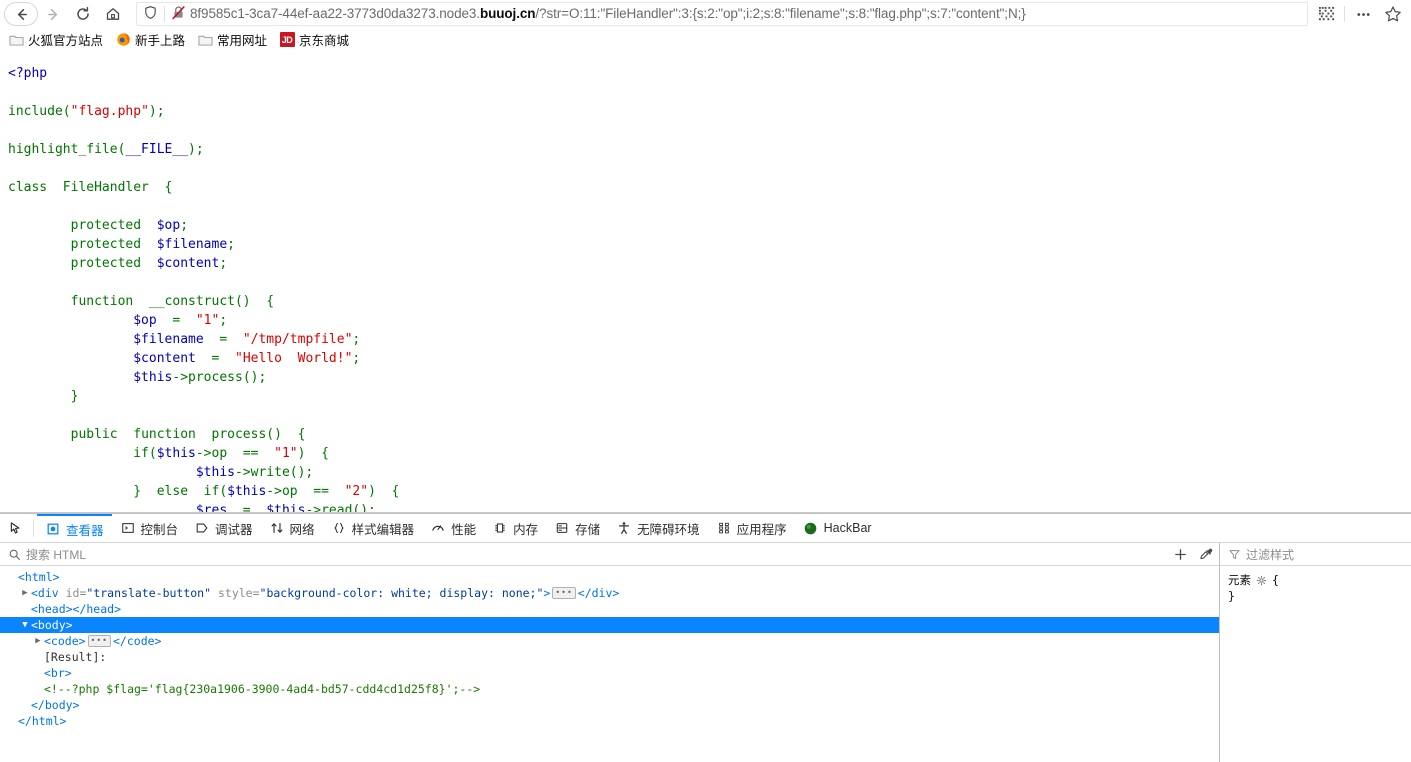  What do you see at coordinates (1234, 554) in the screenshot?
I see `filter-icon` at bounding box center [1234, 554].